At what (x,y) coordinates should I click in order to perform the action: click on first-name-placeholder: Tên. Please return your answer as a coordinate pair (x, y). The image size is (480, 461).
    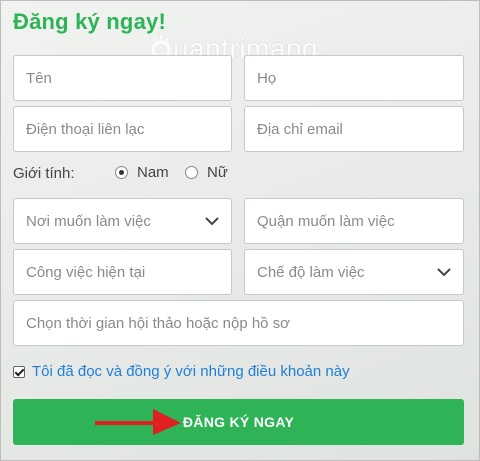
    Looking at the image, I should click on (39, 78).